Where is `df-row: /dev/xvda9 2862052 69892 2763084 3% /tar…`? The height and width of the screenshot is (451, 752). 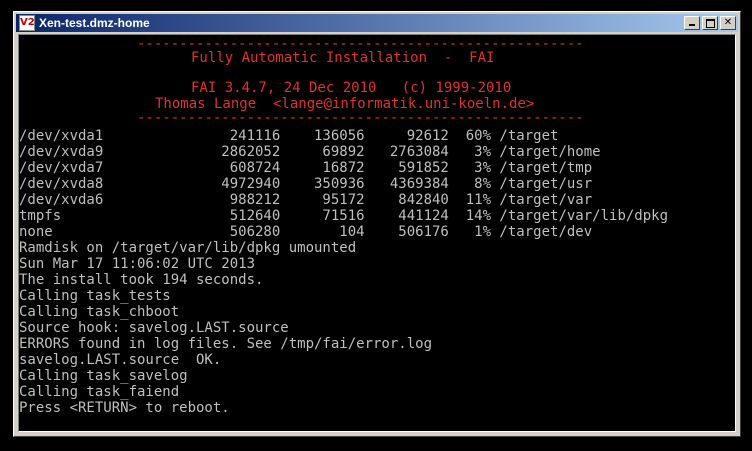
df-row: /dev/xvda9 2862052 69892 2763084 3% /tar… is located at coordinates (310, 152).